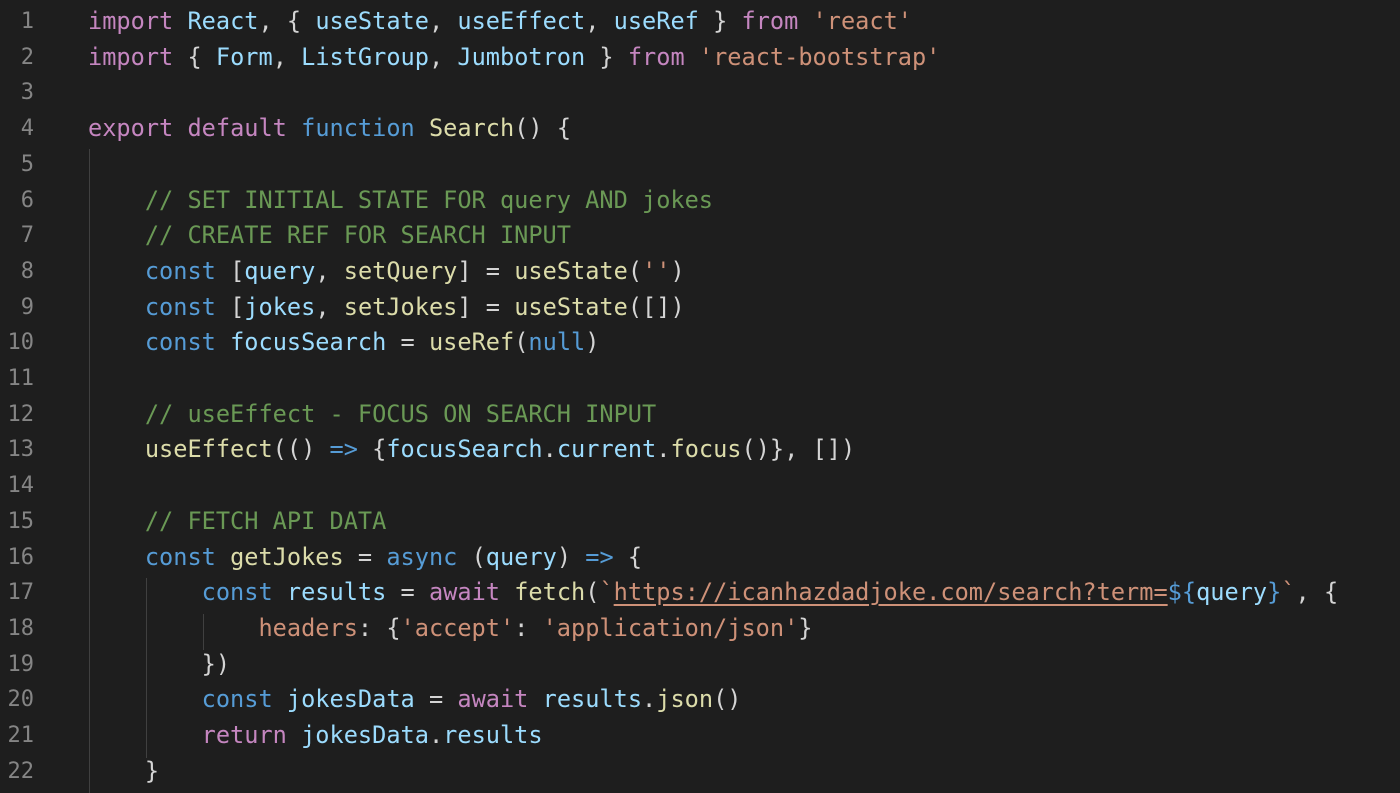  What do you see at coordinates (1182, 592) in the screenshot?
I see `code-token: ${` at bounding box center [1182, 592].